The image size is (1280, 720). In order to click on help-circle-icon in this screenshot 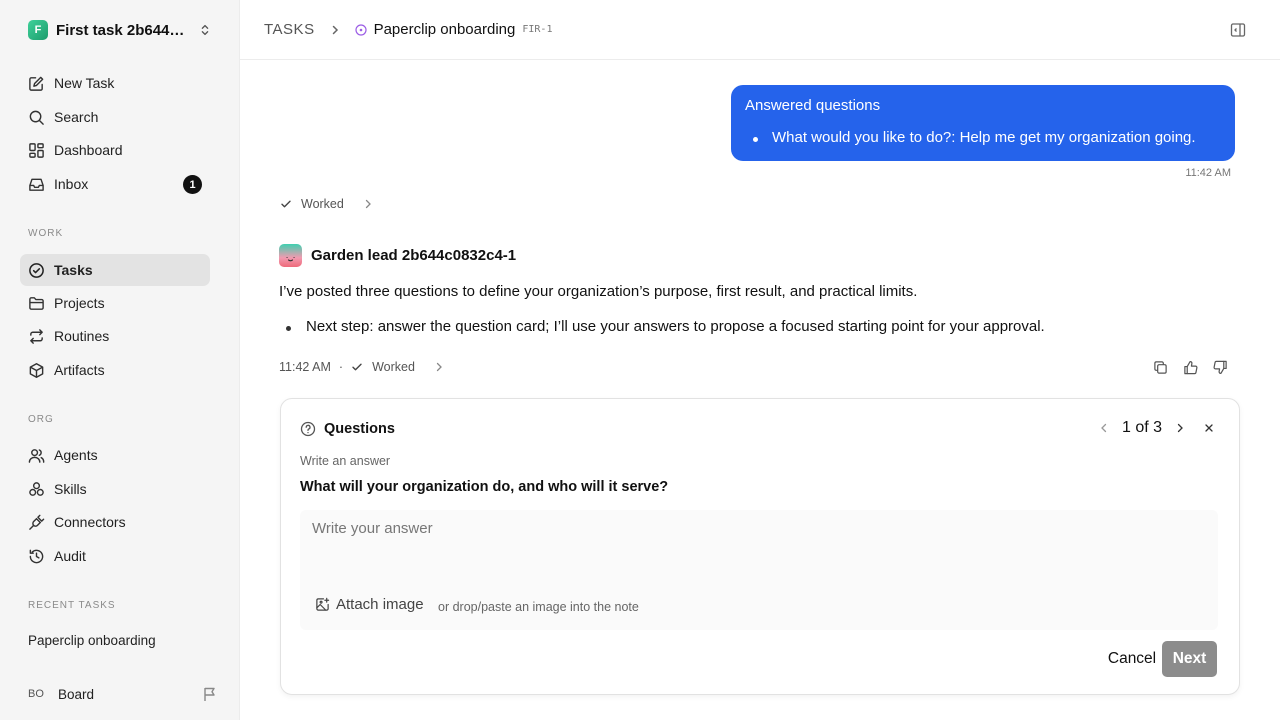, I will do `click(308, 429)`.